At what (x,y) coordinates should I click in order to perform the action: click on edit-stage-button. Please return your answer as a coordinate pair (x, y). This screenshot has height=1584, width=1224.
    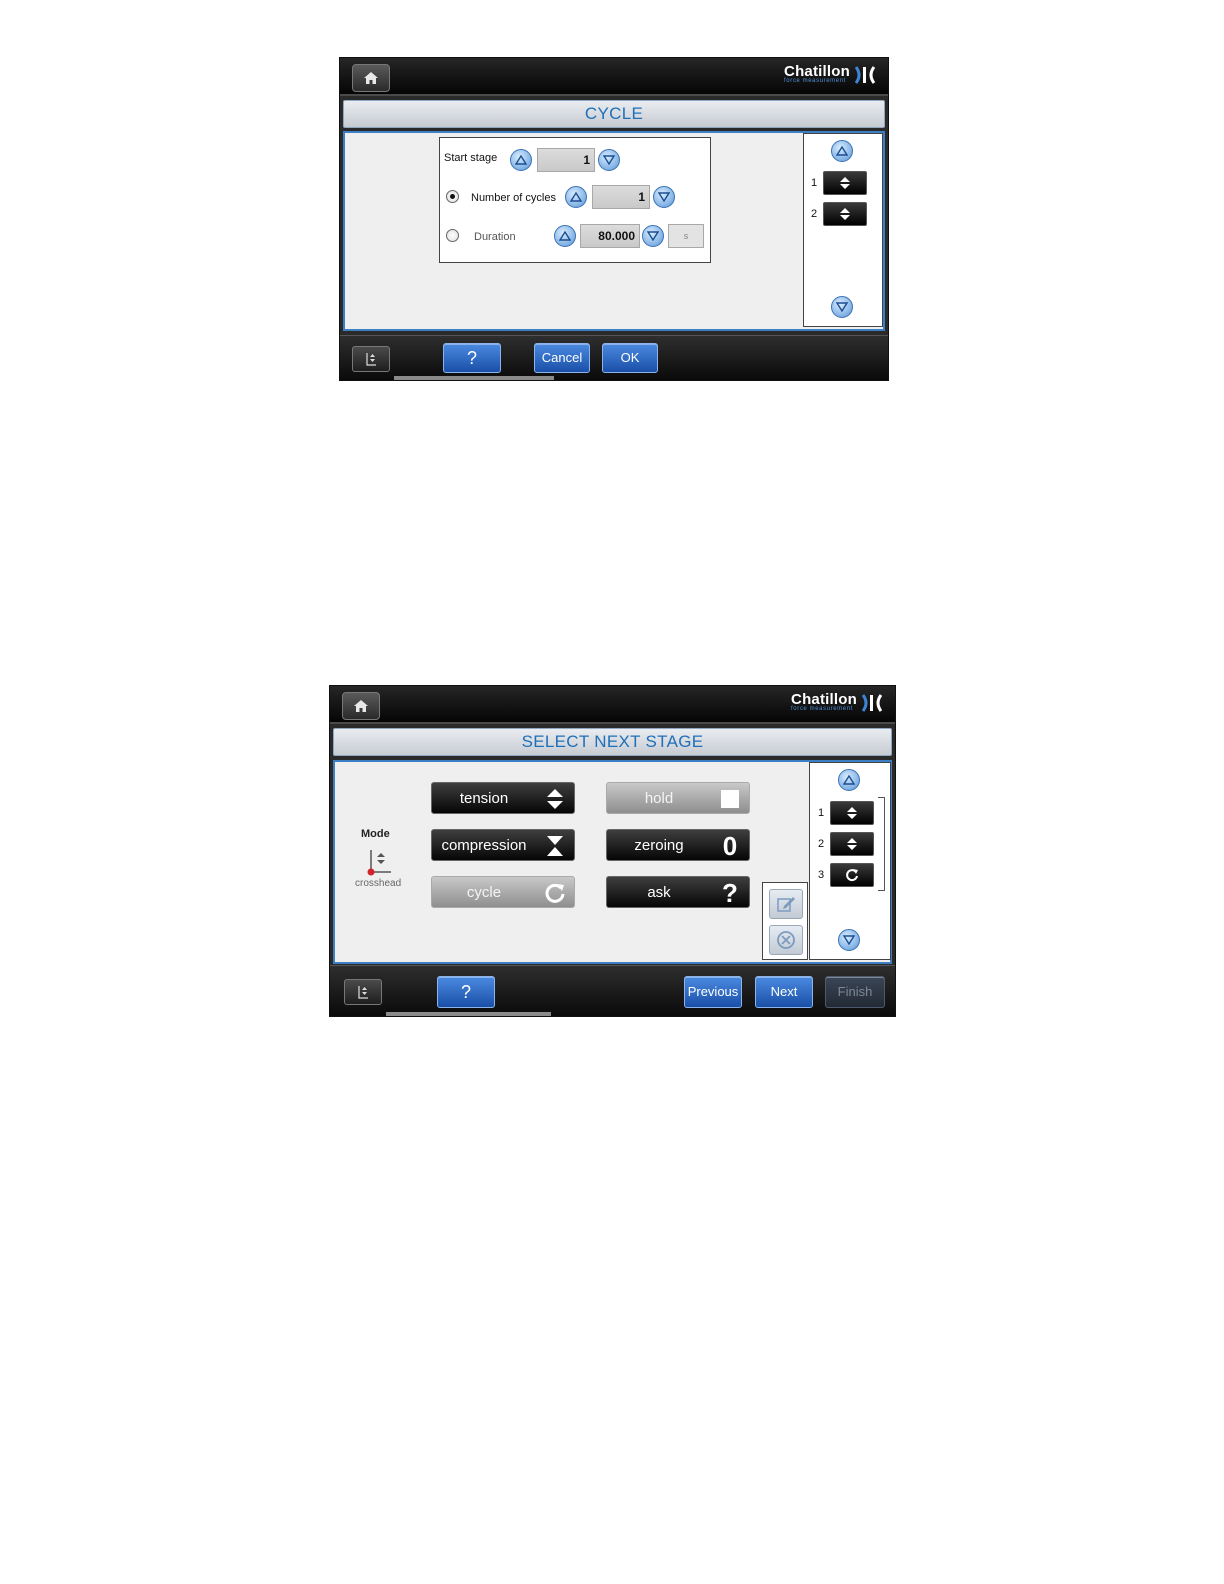
    Looking at the image, I should click on (786, 904).